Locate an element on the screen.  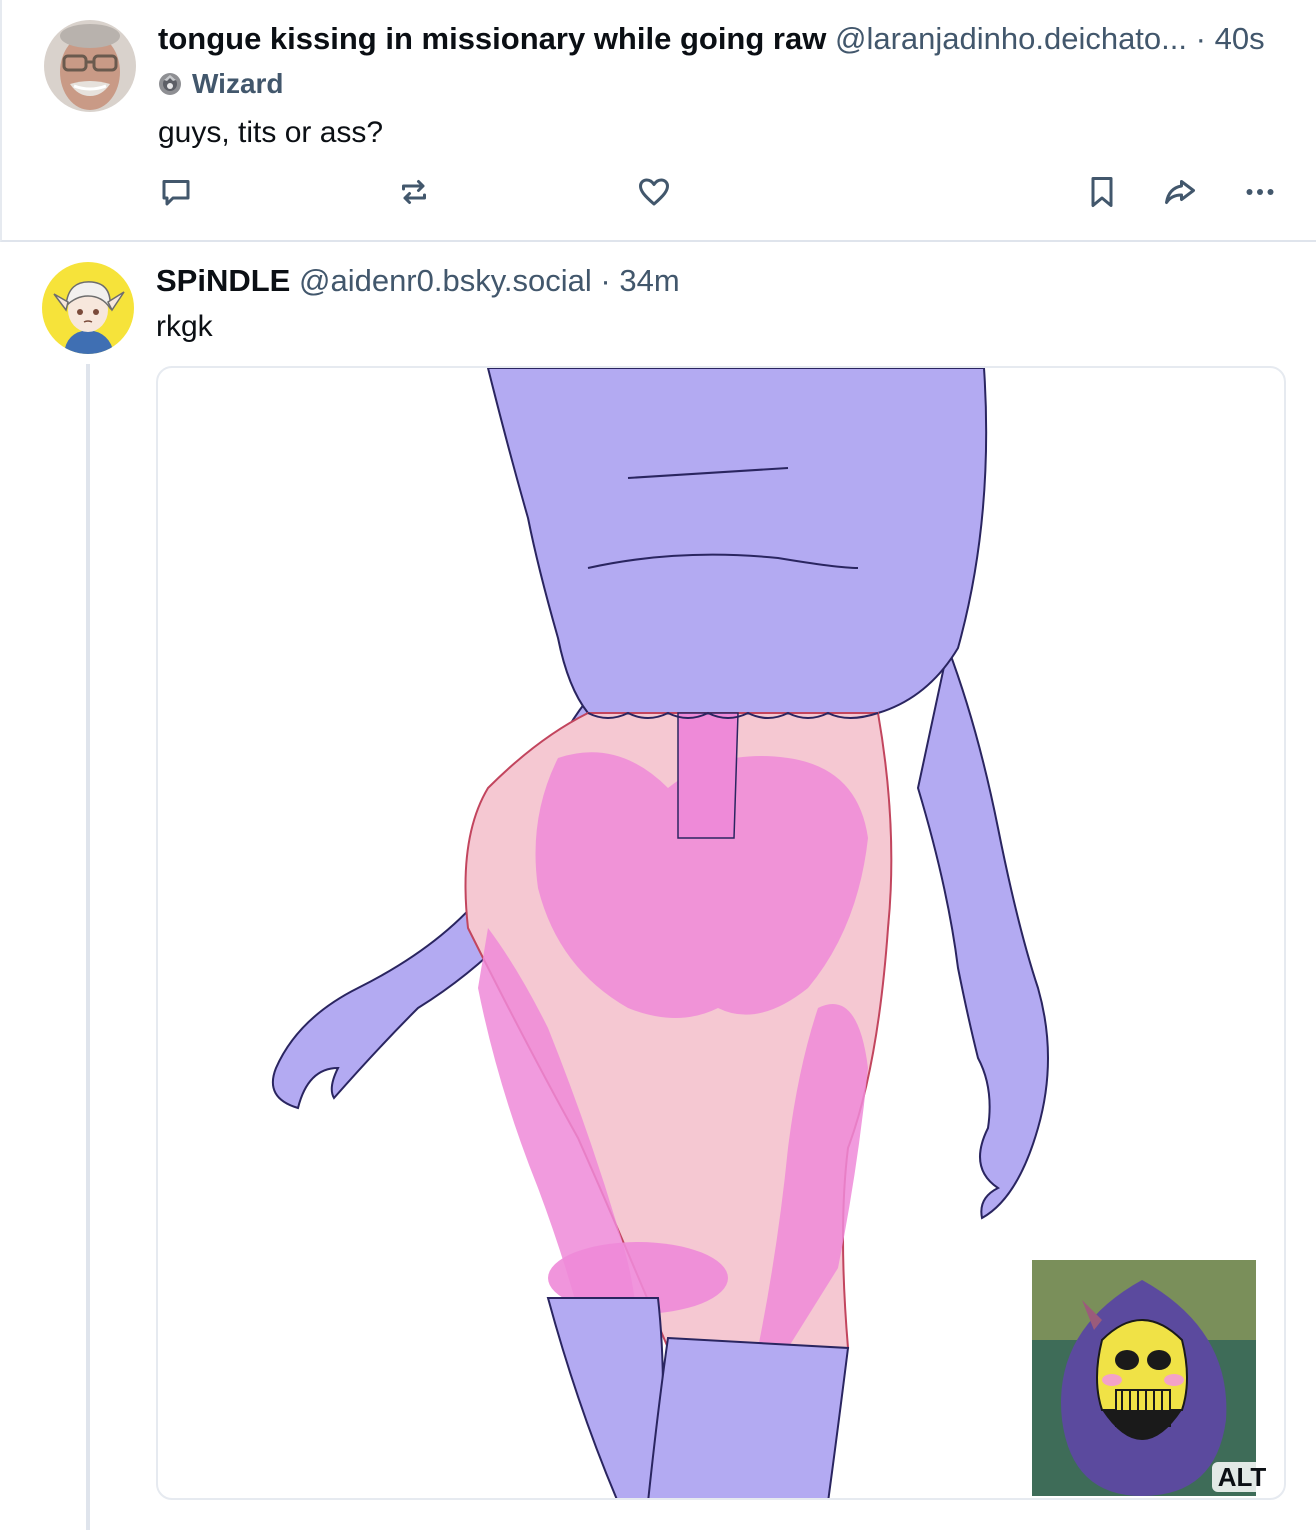
like-icon is located at coordinates (654, 192).